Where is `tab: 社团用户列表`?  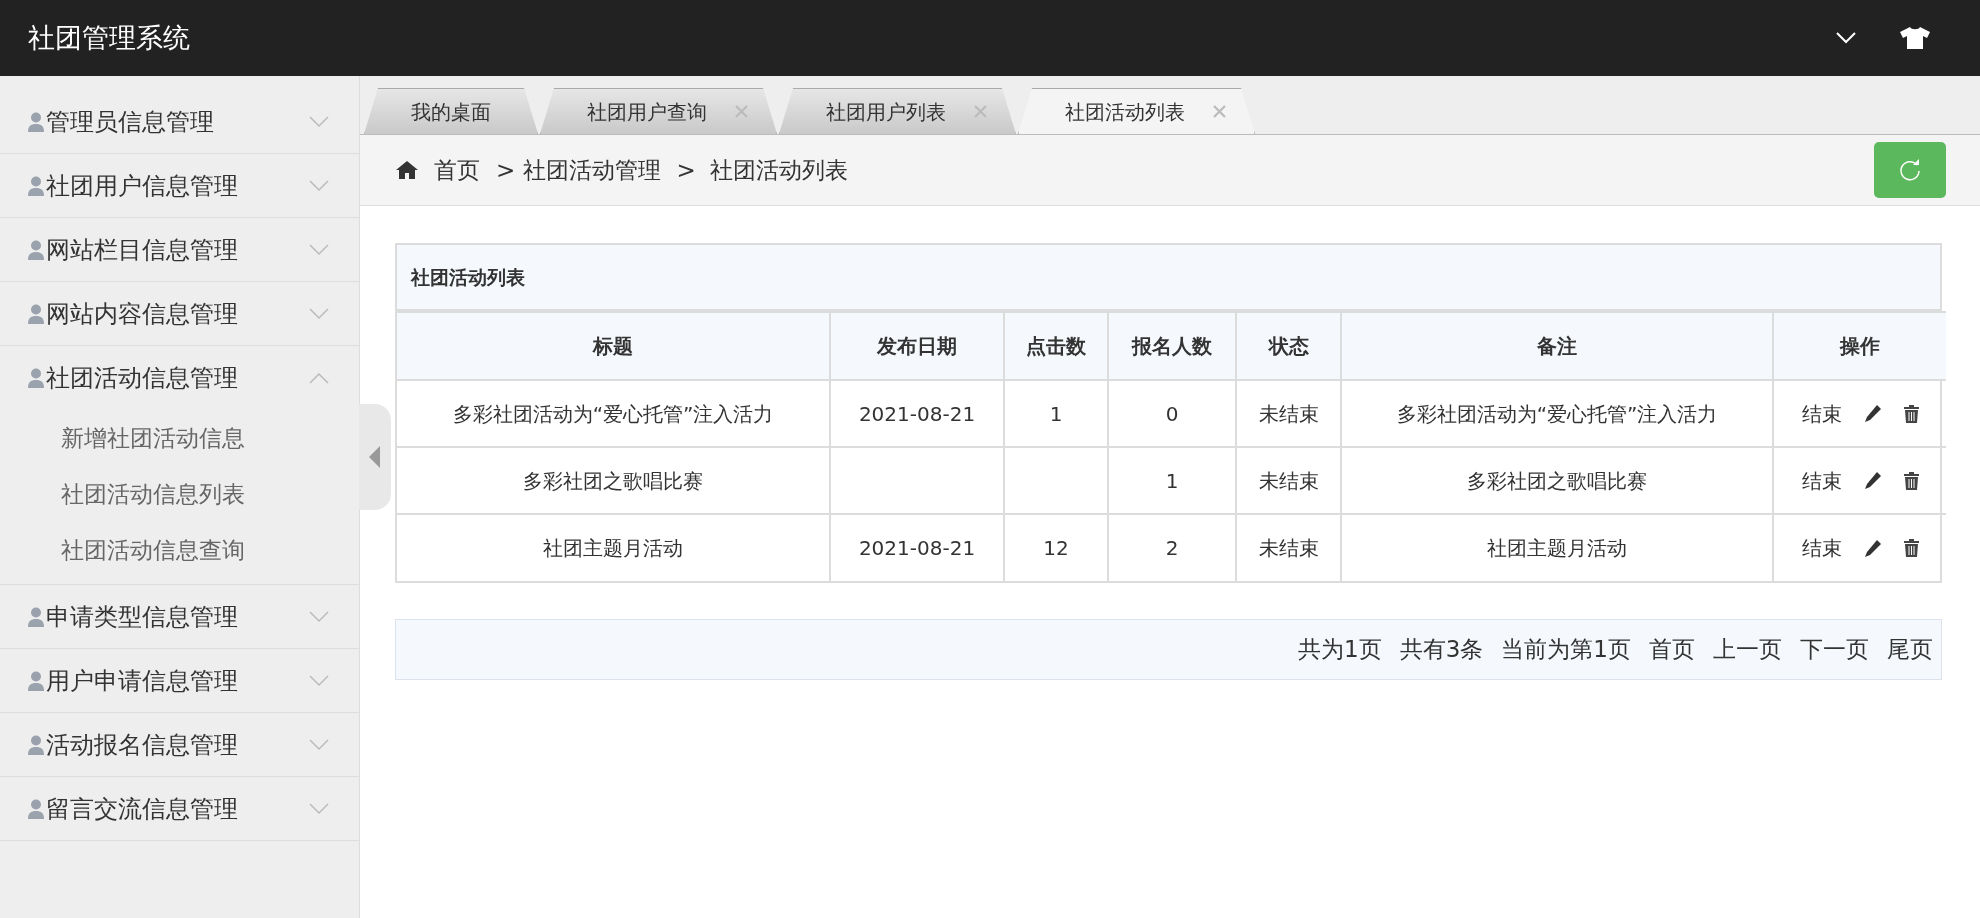
tab: 社团用户列表 is located at coordinates (897, 111).